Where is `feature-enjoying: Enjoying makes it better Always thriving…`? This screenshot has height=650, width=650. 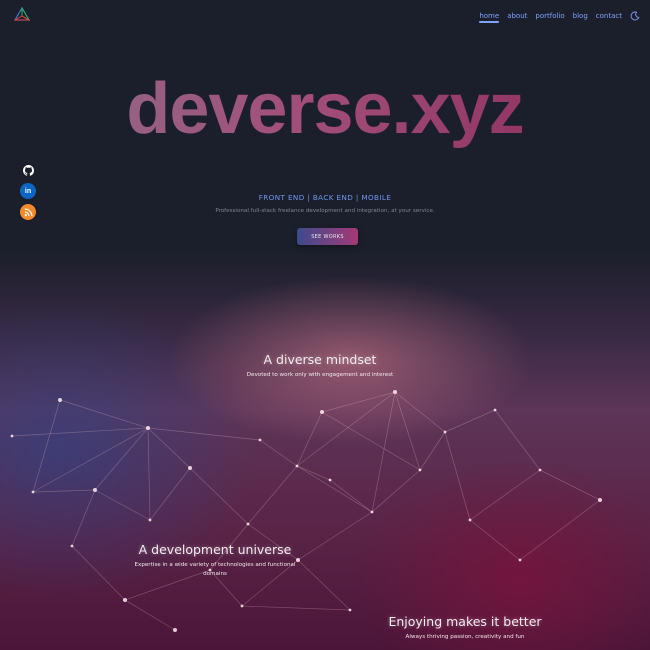
feature-enjoying: Enjoying makes it better Always thriving… is located at coordinates (465, 628).